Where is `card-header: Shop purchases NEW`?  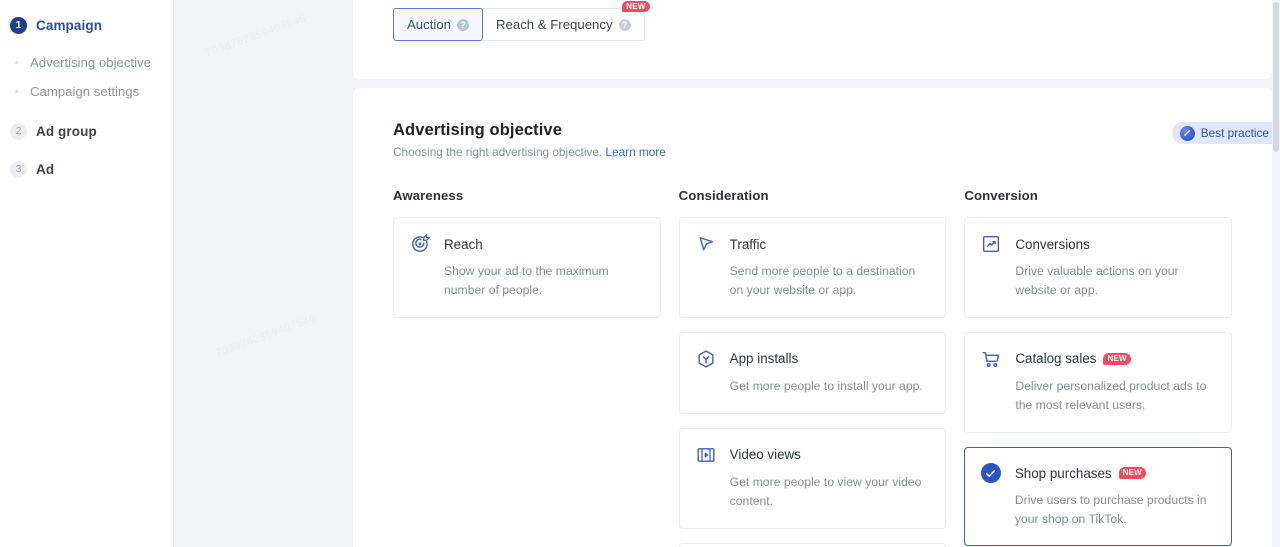 card-header: Shop purchases NEW is located at coordinates (1098, 473).